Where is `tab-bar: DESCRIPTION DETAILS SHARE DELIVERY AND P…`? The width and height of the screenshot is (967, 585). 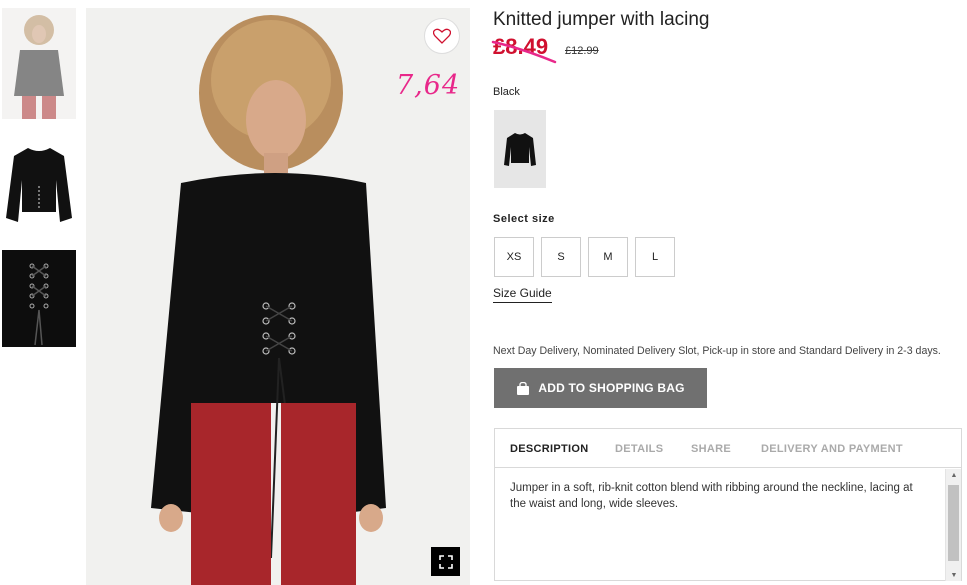 tab-bar: DESCRIPTION DETAILS SHARE DELIVERY AND P… is located at coordinates (728, 448).